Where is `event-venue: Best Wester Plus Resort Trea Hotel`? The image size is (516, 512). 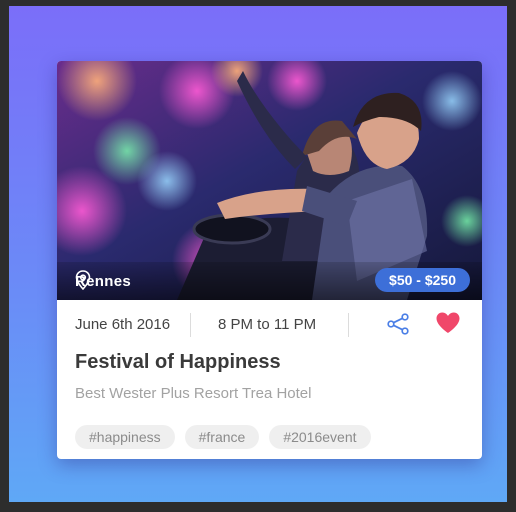
event-venue: Best Wester Plus Resort Trea Hotel is located at coordinates (193, 393).